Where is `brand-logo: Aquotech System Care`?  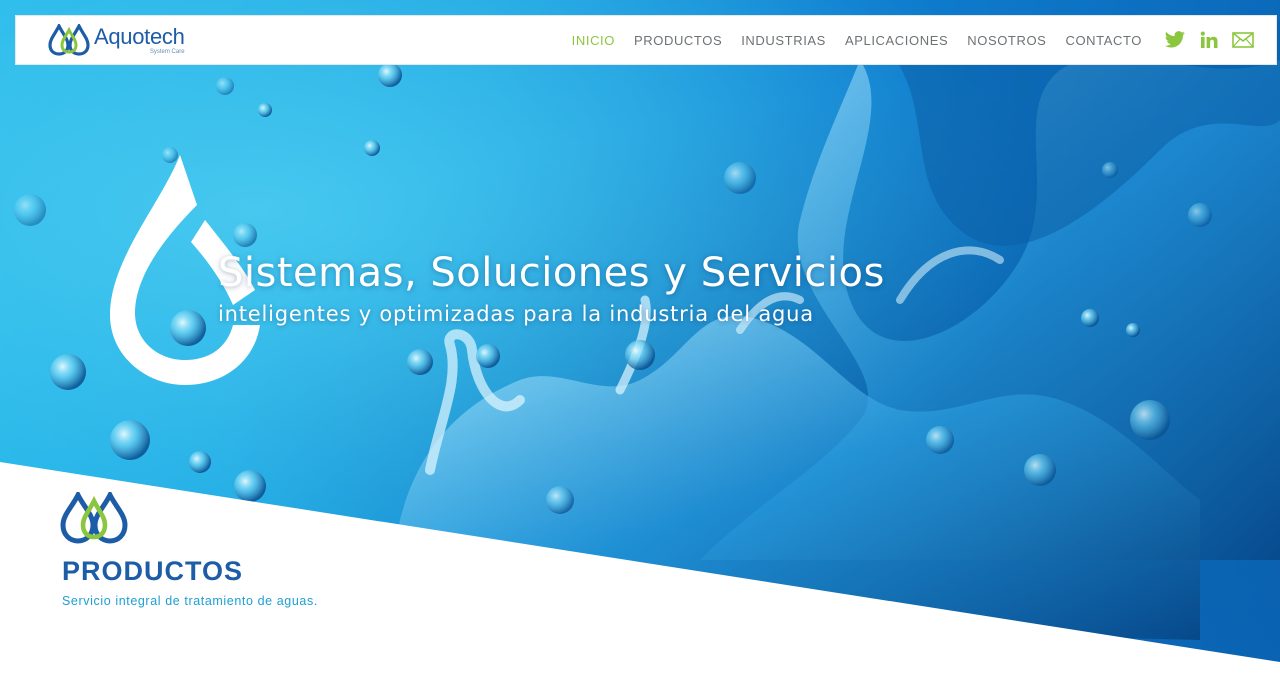 brand-logo: Aquotech System Care is located at coordinates (116, 40).